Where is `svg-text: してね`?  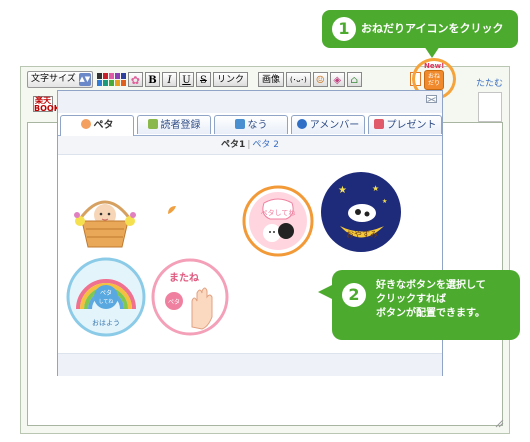 svg-text: してね is located at coordinates (106, 302).